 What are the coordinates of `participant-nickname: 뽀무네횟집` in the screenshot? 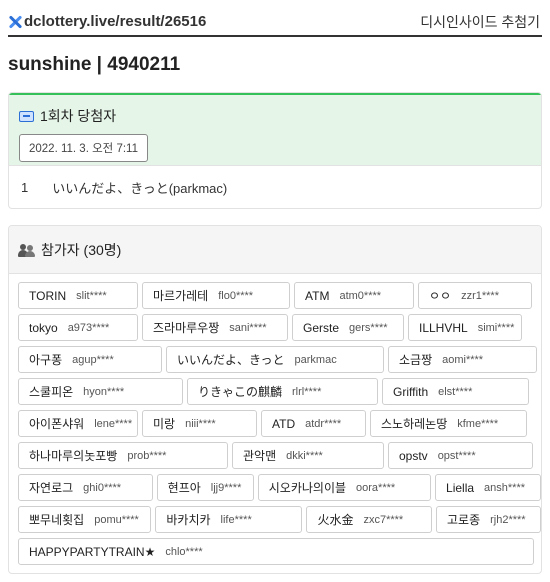 It's located at (57, 520).